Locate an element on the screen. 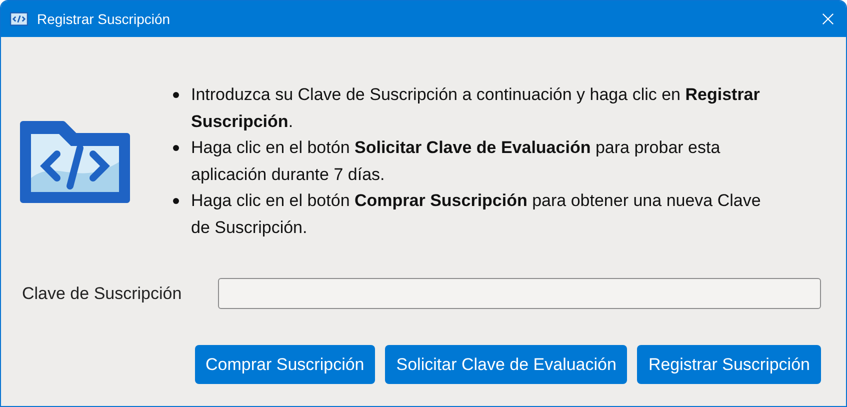  folder-code-icon is located at coordinates (19, 19).